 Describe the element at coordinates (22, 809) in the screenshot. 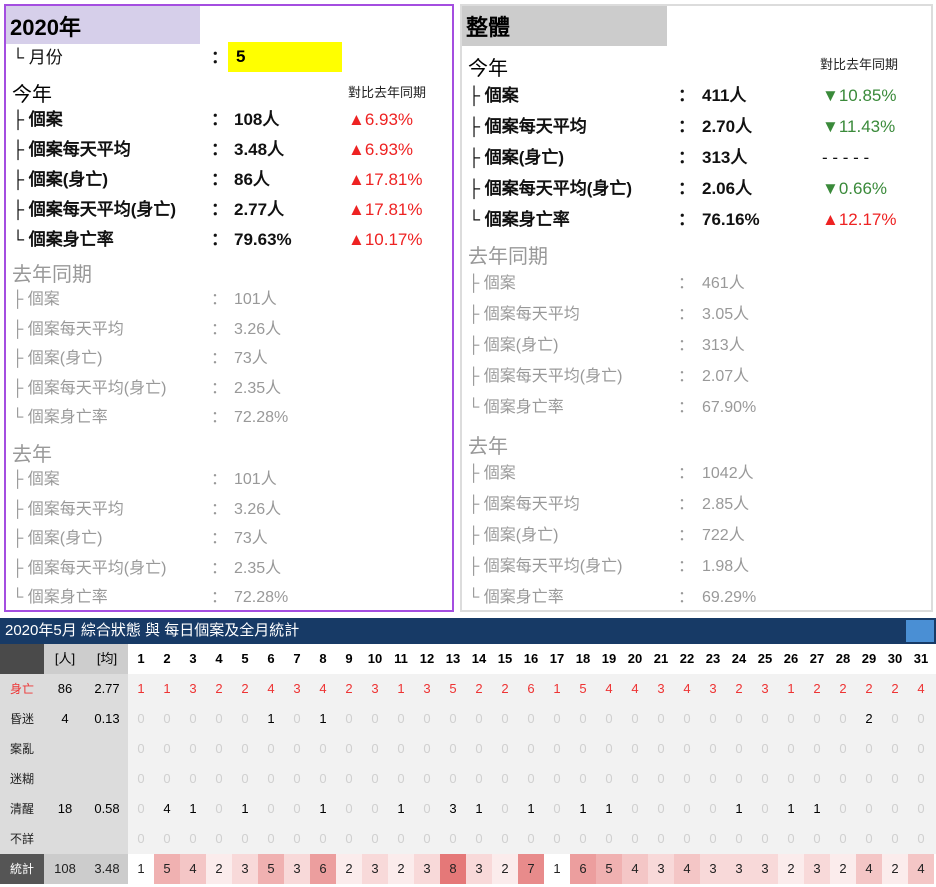

I see `row-label: 清醒` at that location.